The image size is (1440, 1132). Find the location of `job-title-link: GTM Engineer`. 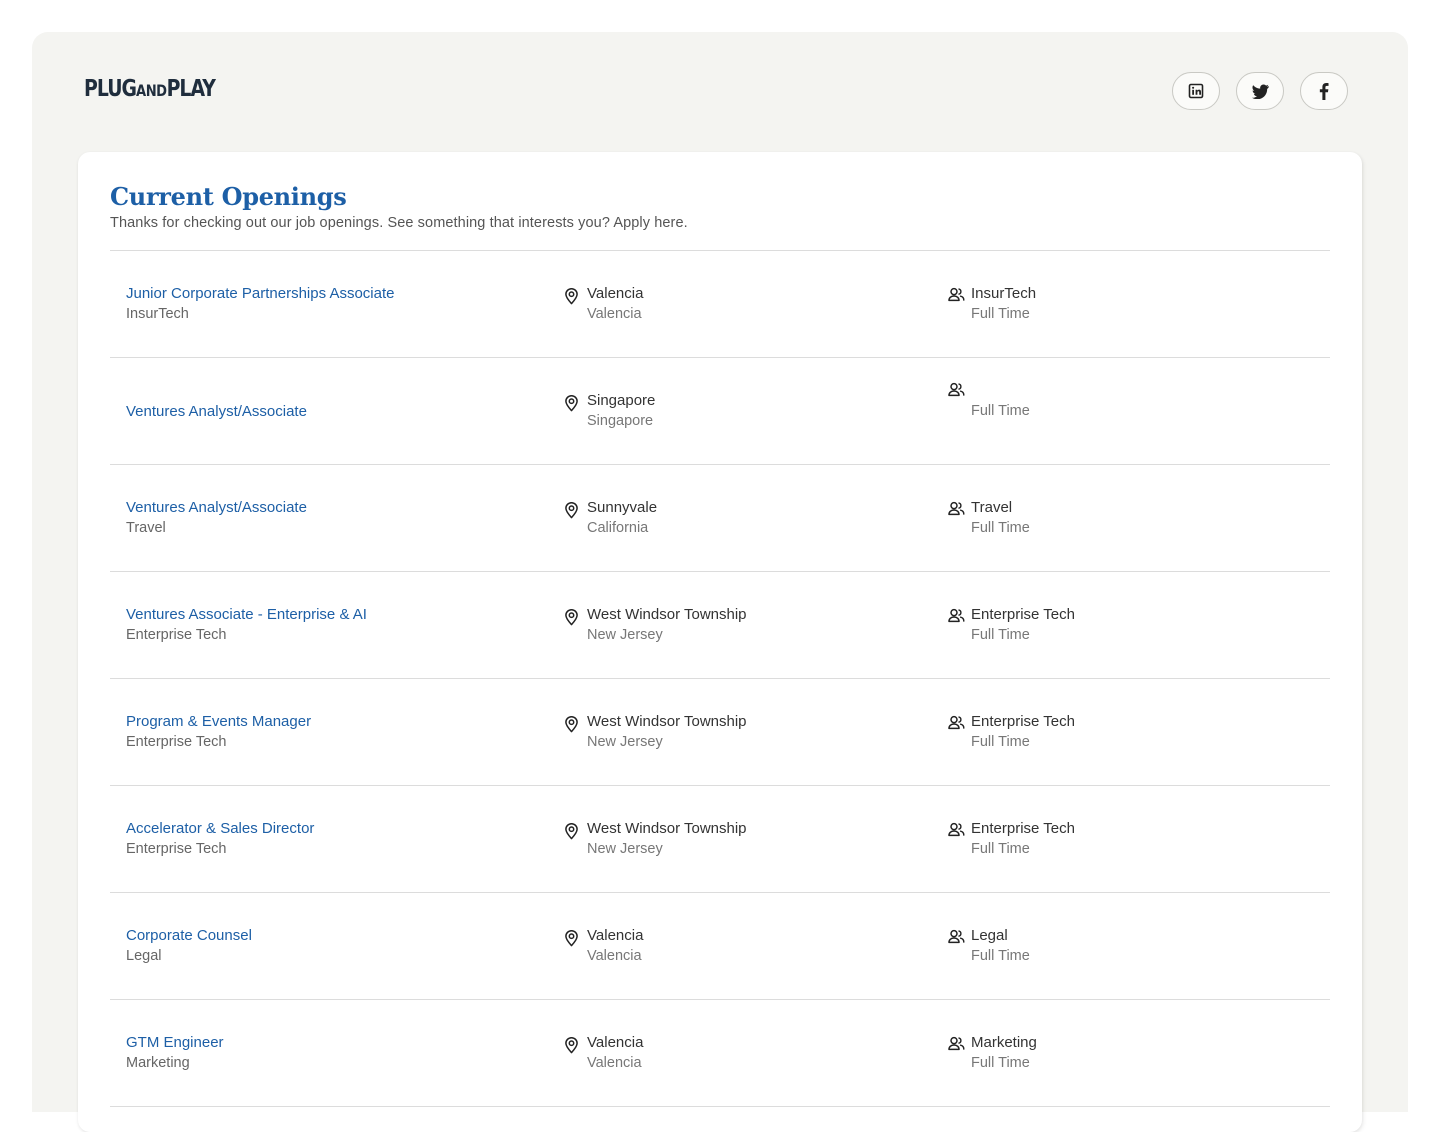

job-title-link: GTM Engineer is located at coordinates (336, 1042).